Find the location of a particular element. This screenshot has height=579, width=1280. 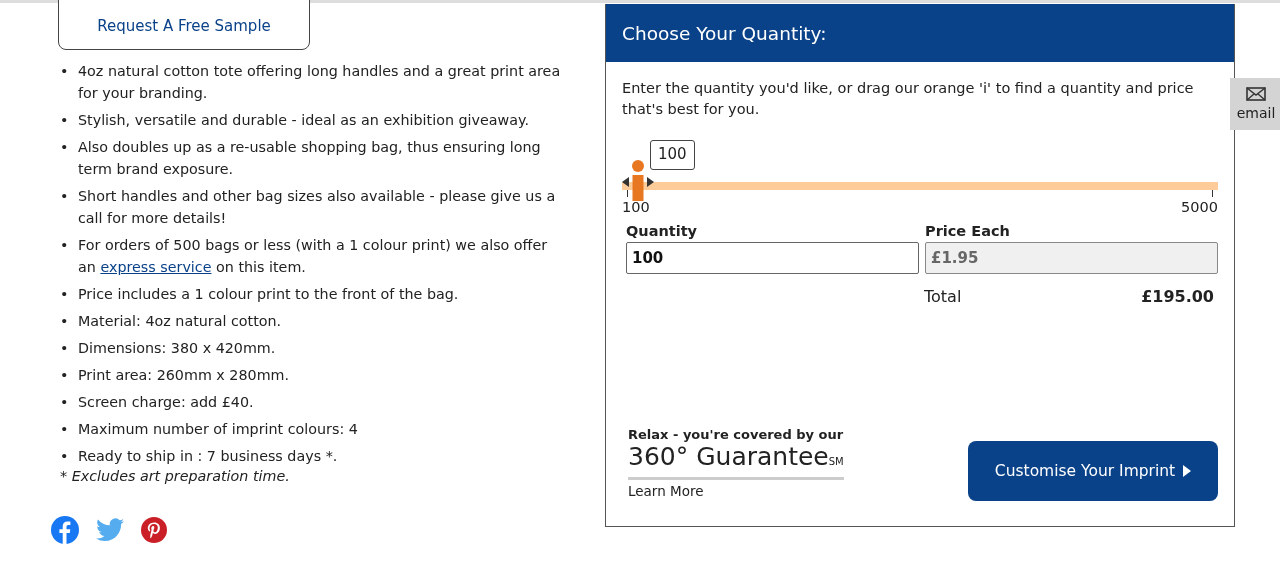

total-label: Total is located at coordinates (943, 296).